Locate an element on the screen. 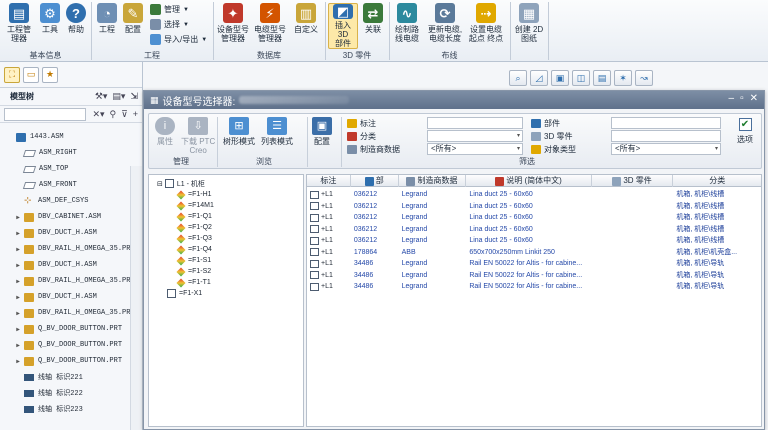 Image resolution: width=768 pixels, height=430 pixels. tree-child-item: =F1-Q3 is located at coordinates (226, 238).